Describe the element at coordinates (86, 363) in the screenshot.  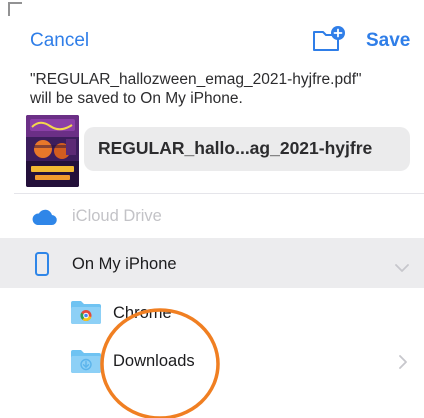
I see `folder-icon` at that location.